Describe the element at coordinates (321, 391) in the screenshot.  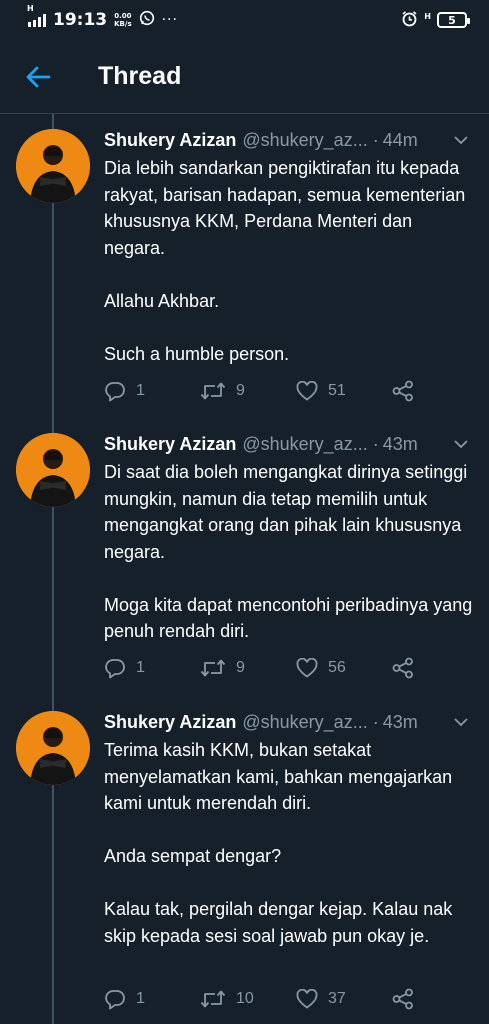
I see `like-button: 51` at that location.